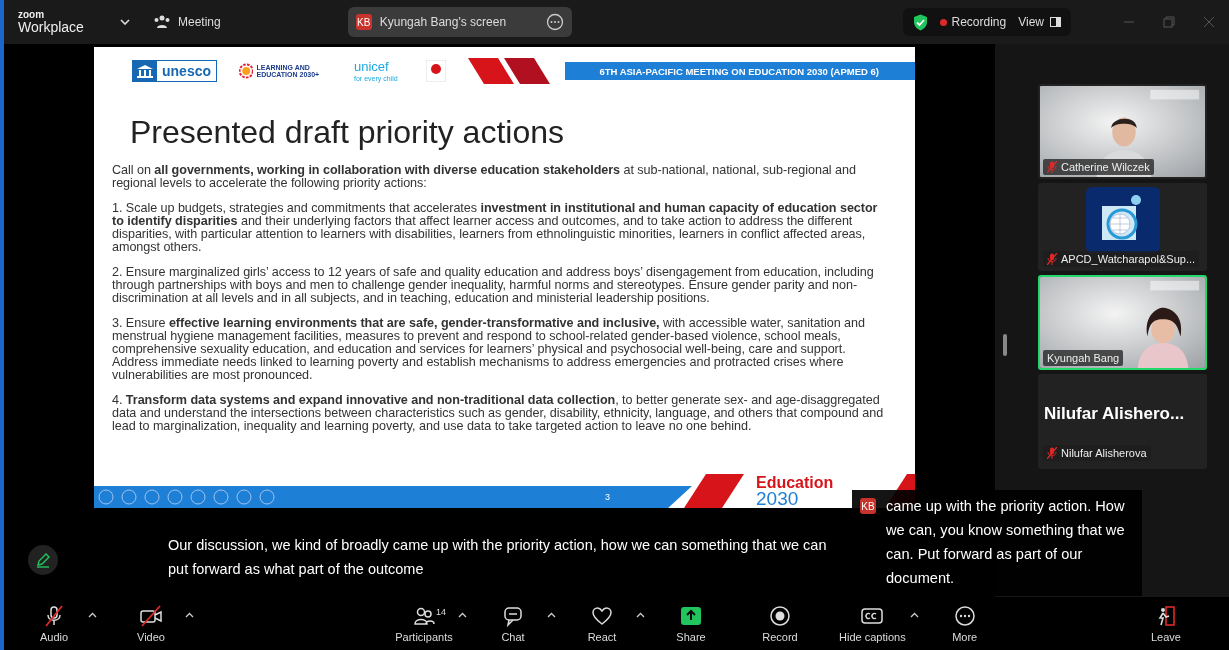 The image size is (1229, 650). I want to click on participant-tile: Nilufar Alishero... Nilufar Alisherova, so click(1122, 421).